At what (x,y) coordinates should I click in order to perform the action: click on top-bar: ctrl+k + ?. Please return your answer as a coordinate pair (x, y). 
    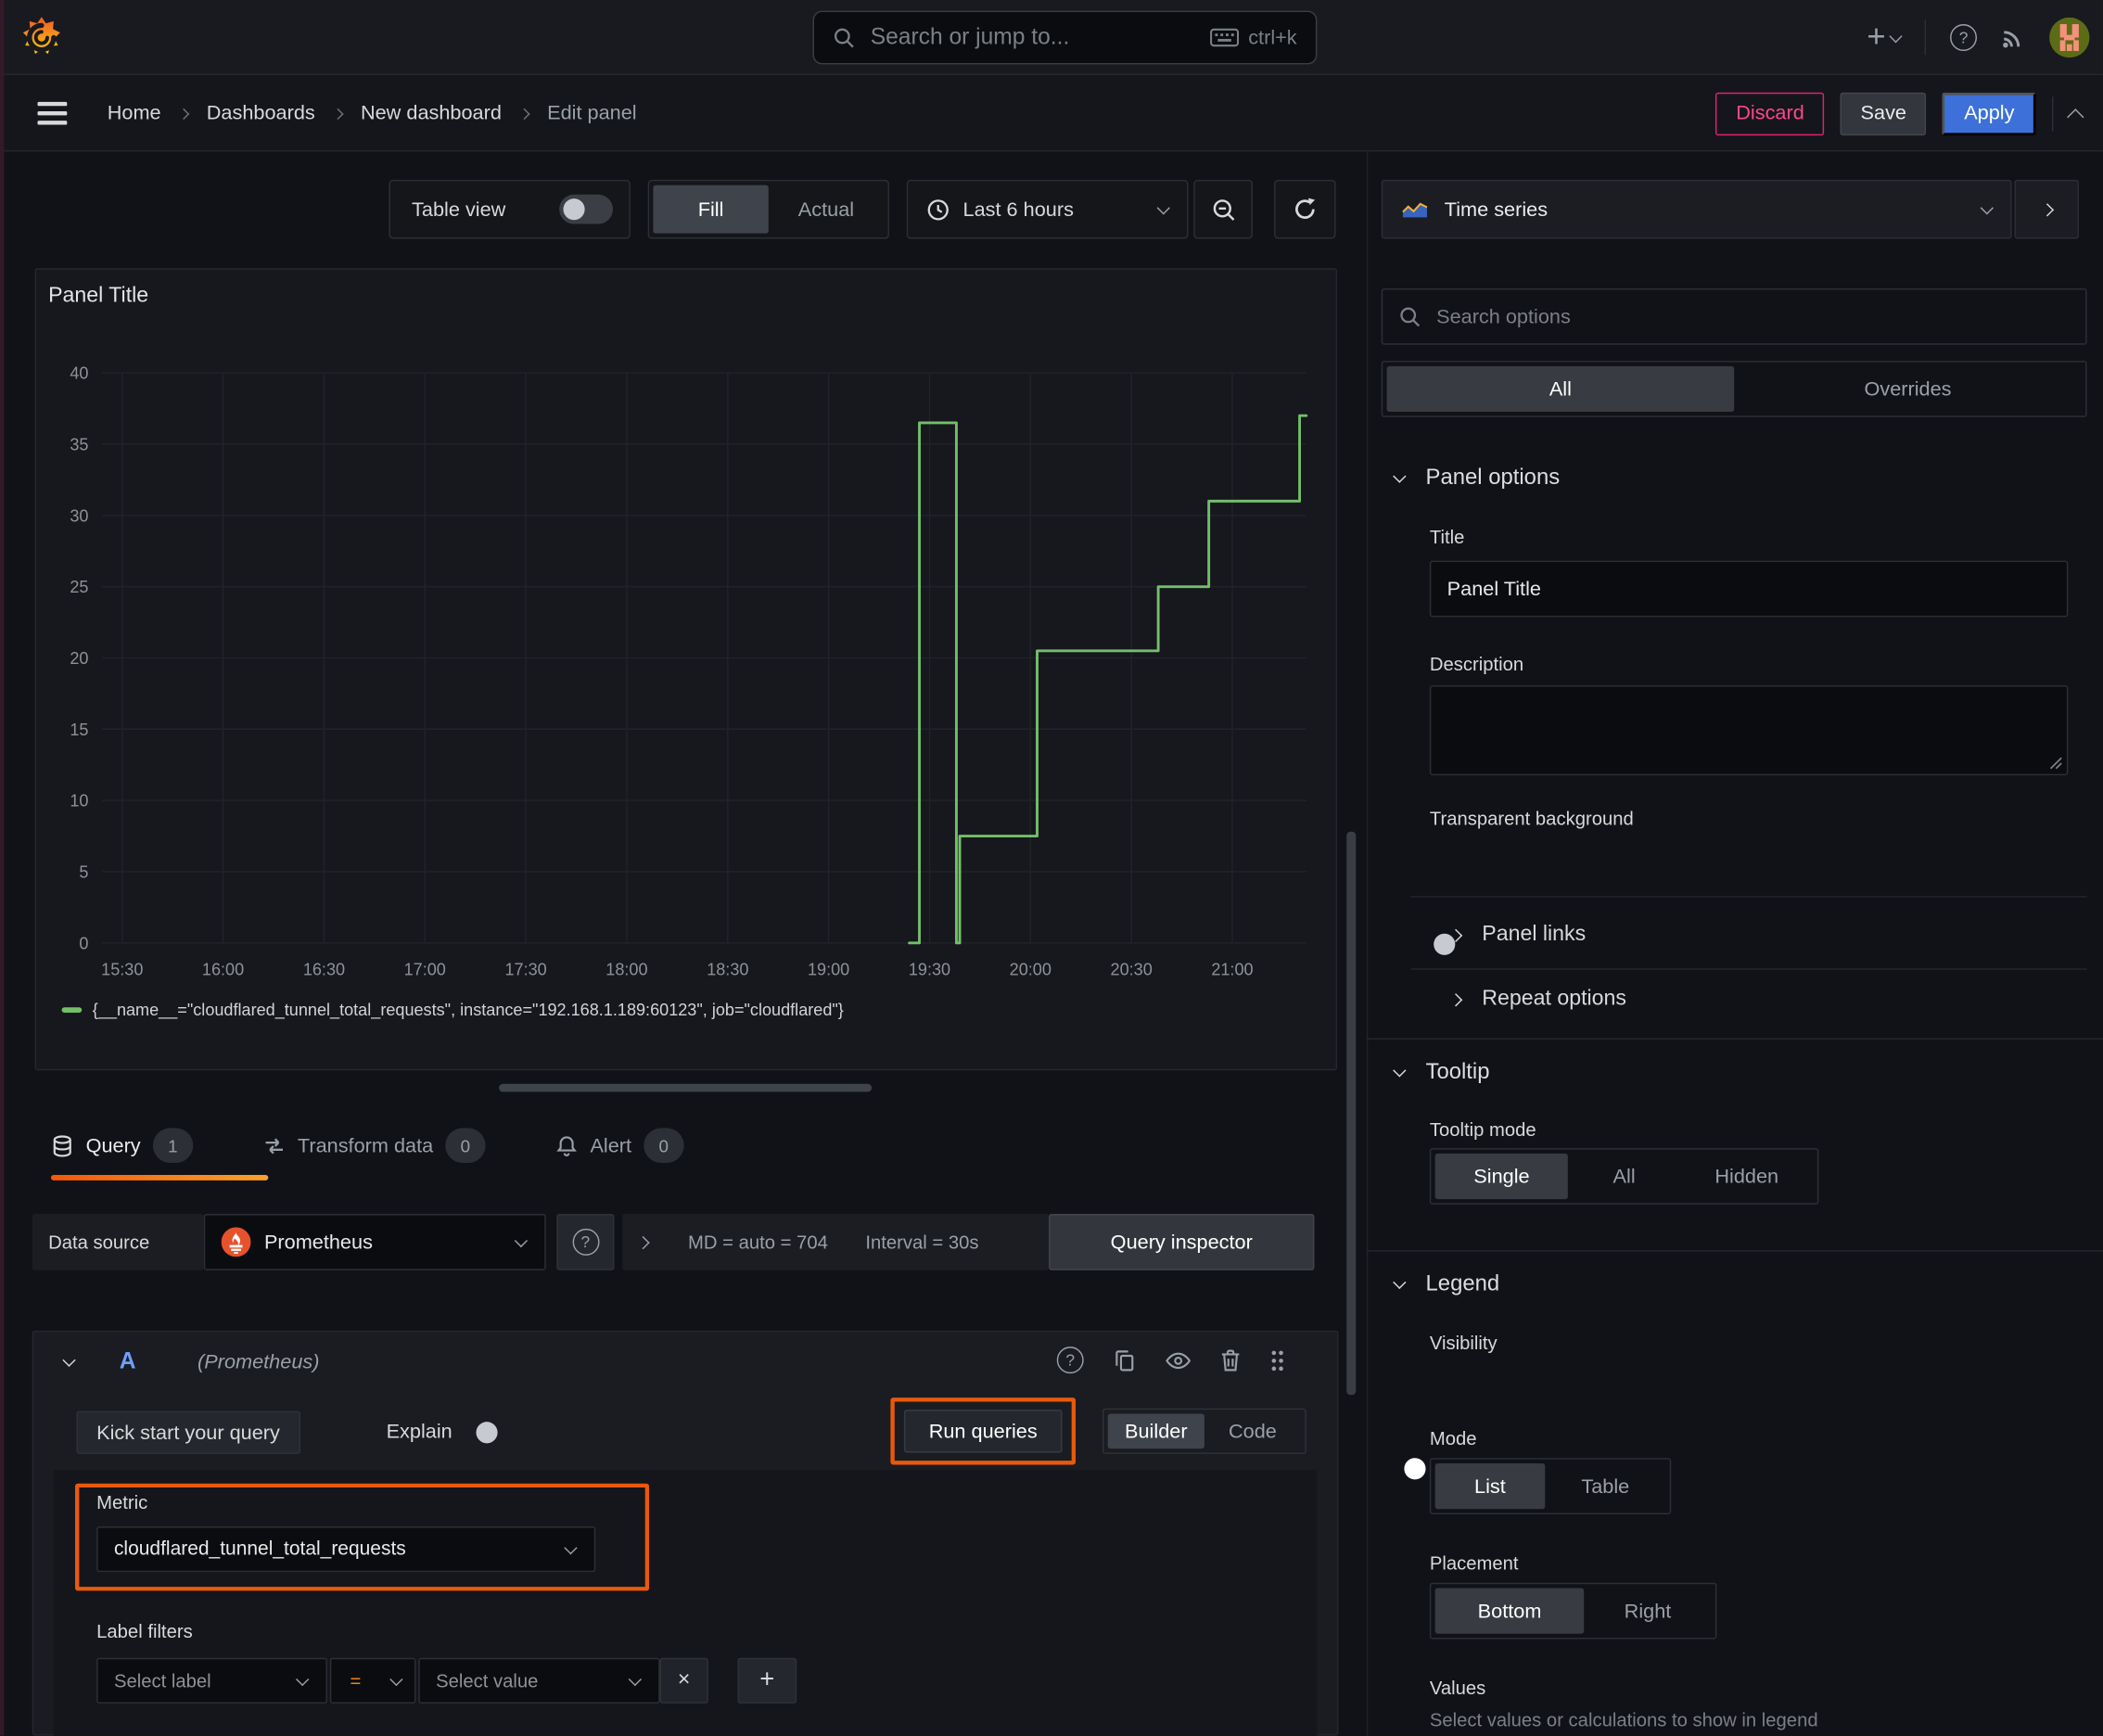
    Looking at the image, I should click on (1051, 37).